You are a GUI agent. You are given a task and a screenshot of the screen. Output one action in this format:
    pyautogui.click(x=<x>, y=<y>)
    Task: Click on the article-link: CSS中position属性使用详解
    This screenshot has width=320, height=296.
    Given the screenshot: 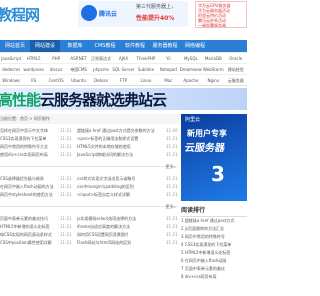 What is the action you would take?
    pyautogui.click(x=26, y=242)
    